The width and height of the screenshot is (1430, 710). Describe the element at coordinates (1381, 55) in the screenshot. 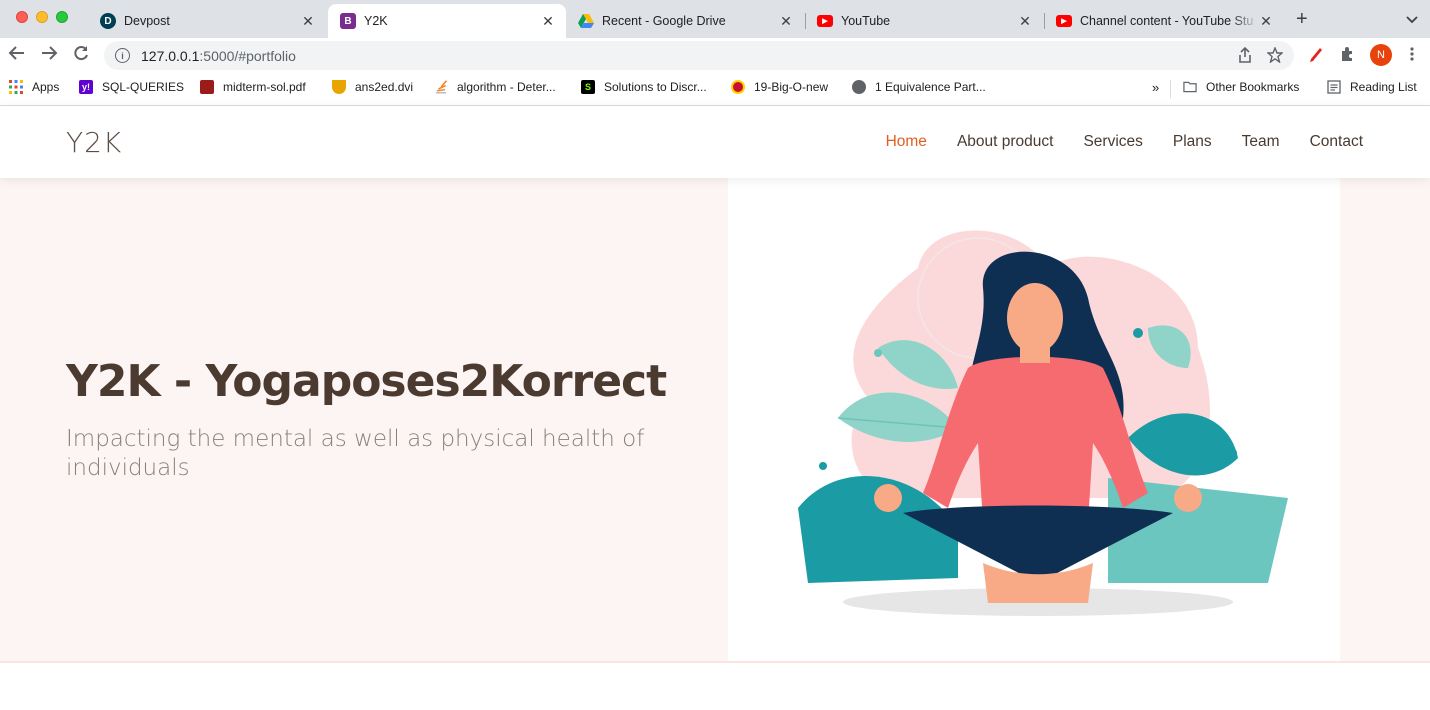

I see `profile-avatar: N` at that location.